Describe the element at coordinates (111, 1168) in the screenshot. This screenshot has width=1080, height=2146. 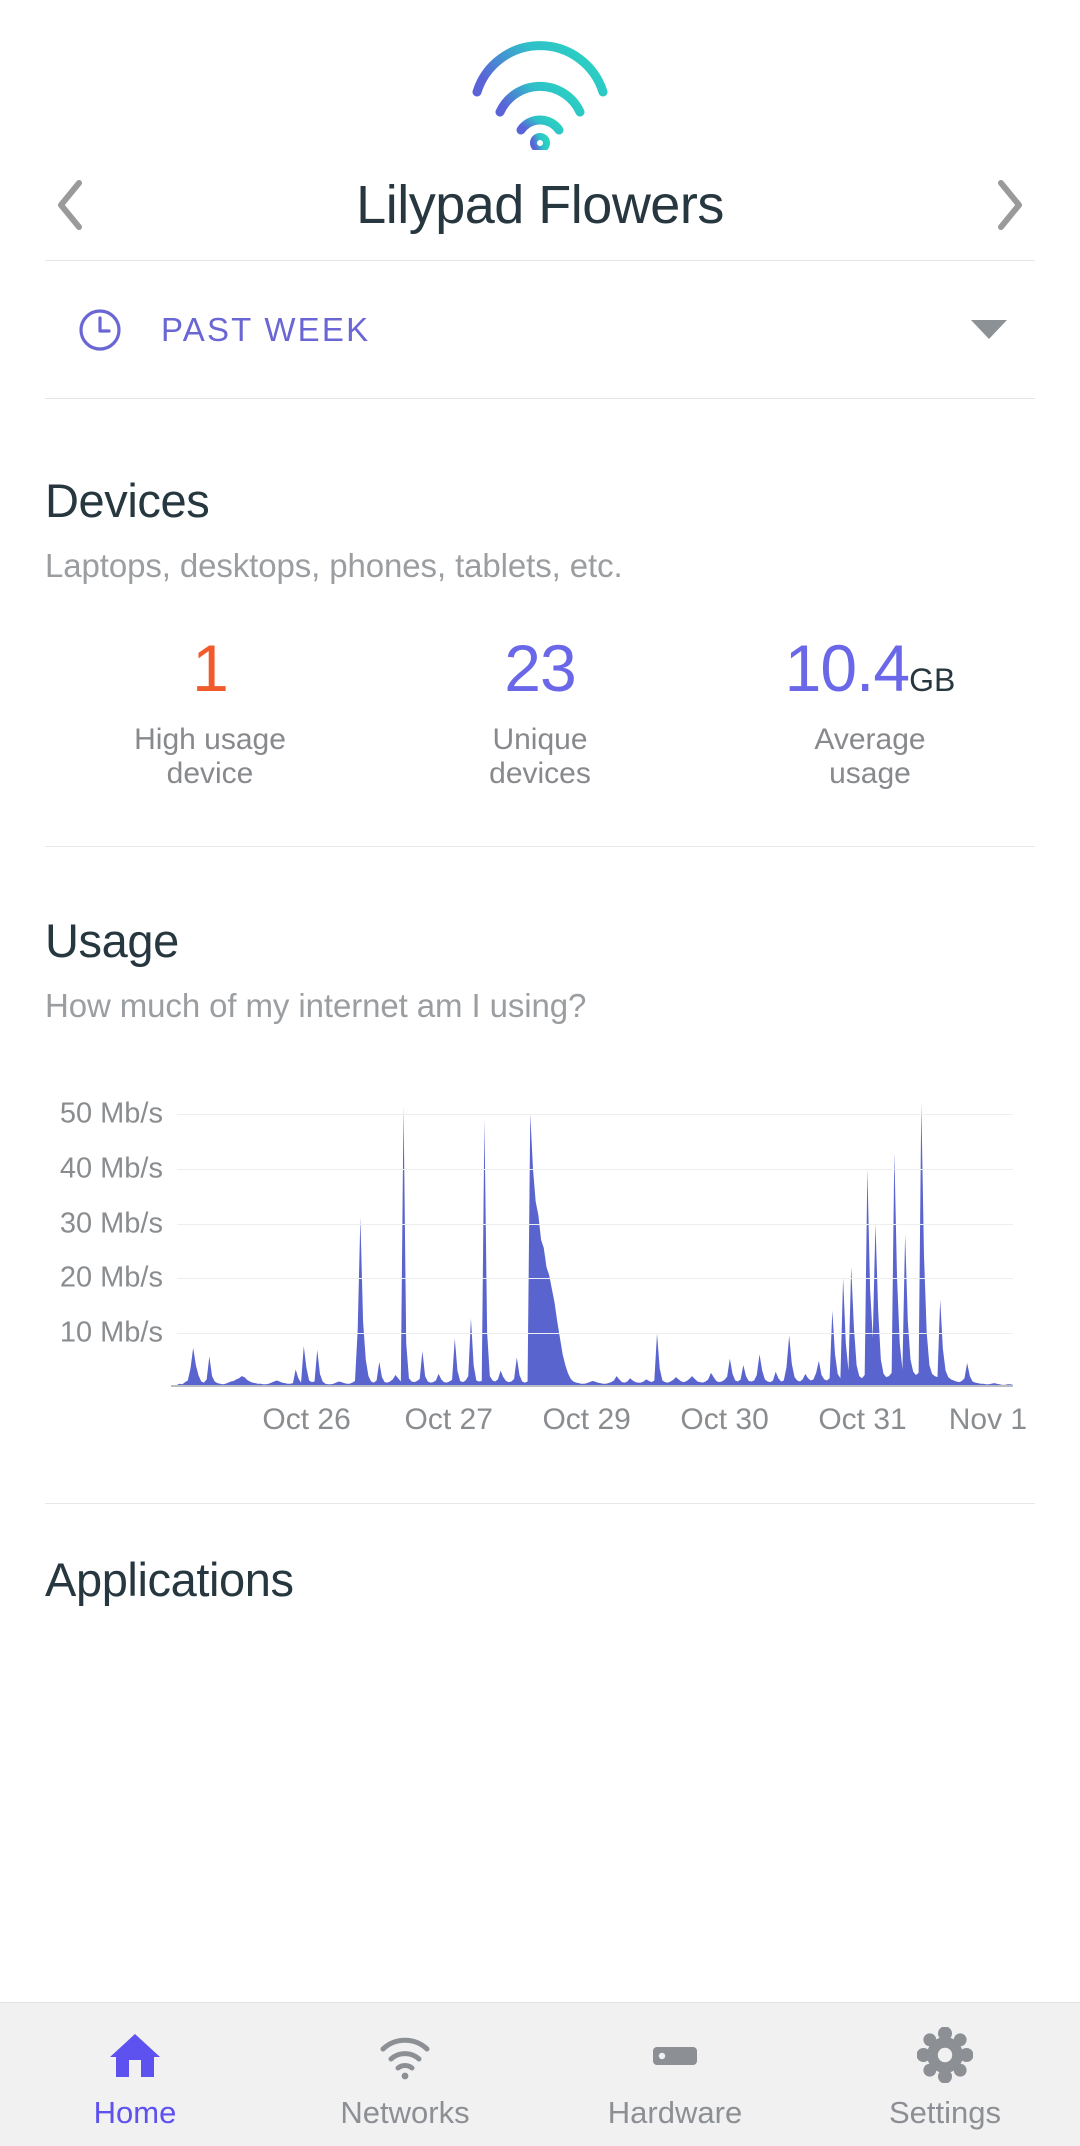
I see `chart-y-tick-label: 40 Mb/s` at that location.